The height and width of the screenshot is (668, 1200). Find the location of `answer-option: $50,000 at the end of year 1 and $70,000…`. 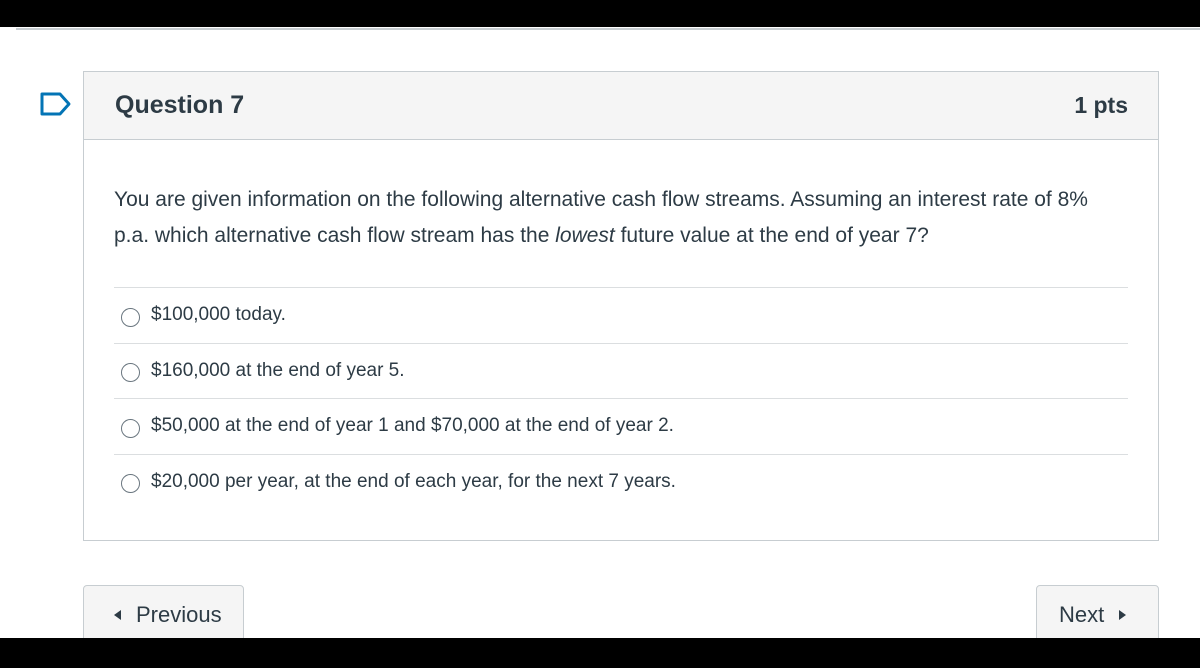

answer-option: $50,000 at the end of year 1 and $70,000… is located at coordinates (621, 426).